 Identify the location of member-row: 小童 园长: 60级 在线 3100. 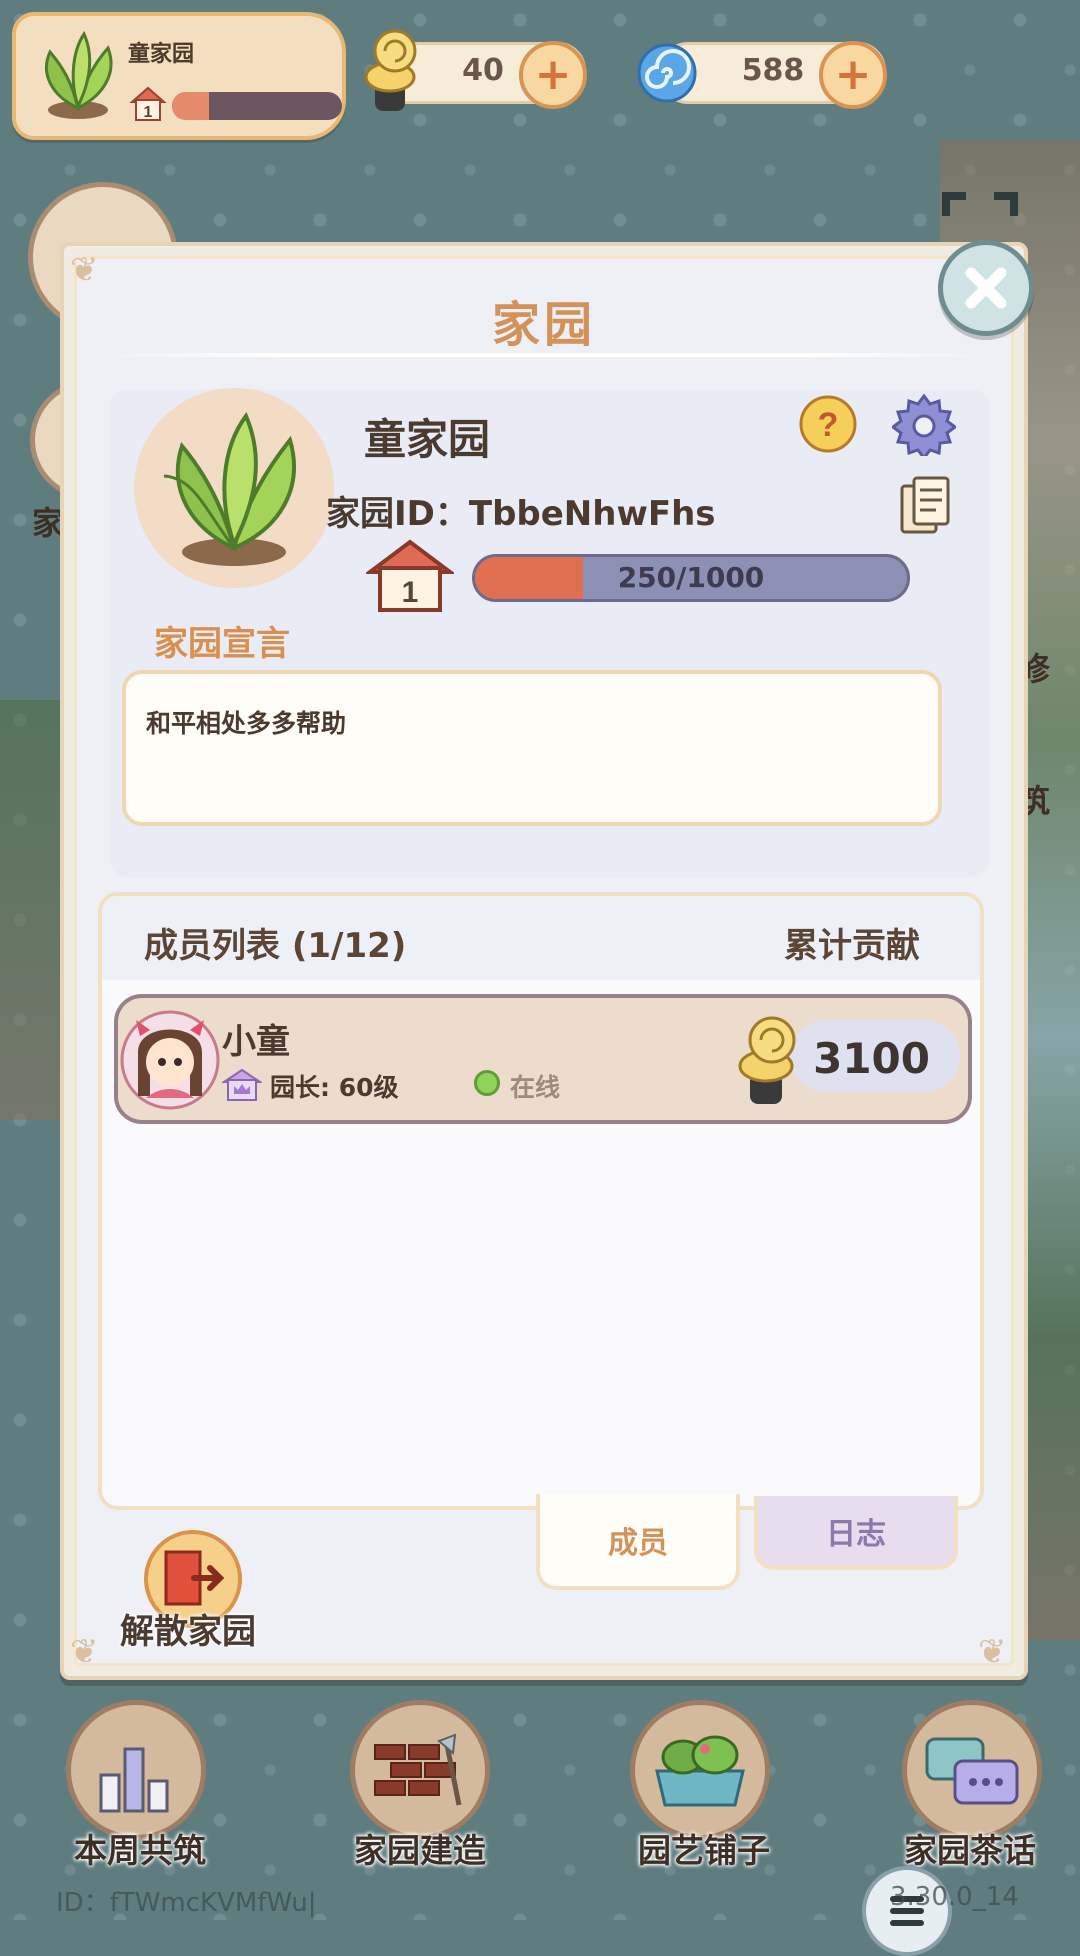
(543, 1059).